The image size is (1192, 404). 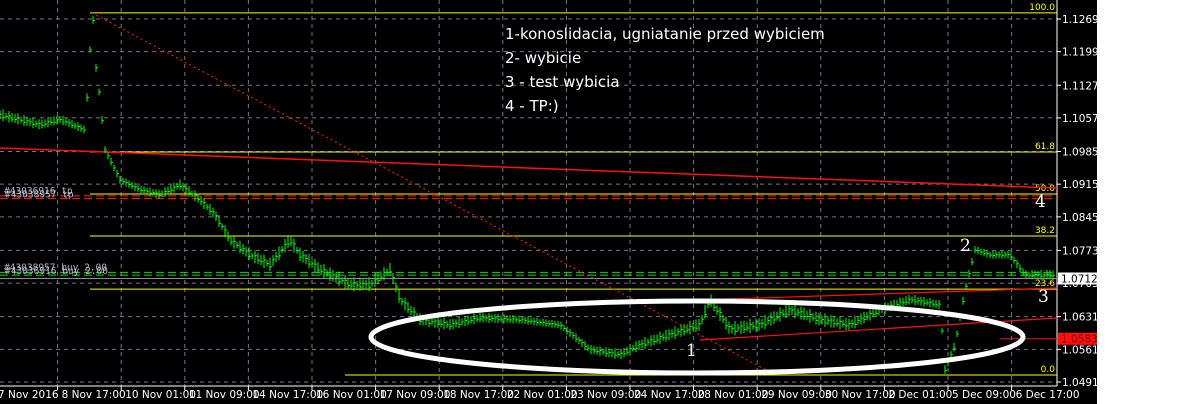 I want to click on x-tick-label: 2 Dec 01:00, so click(x=920, y=395).